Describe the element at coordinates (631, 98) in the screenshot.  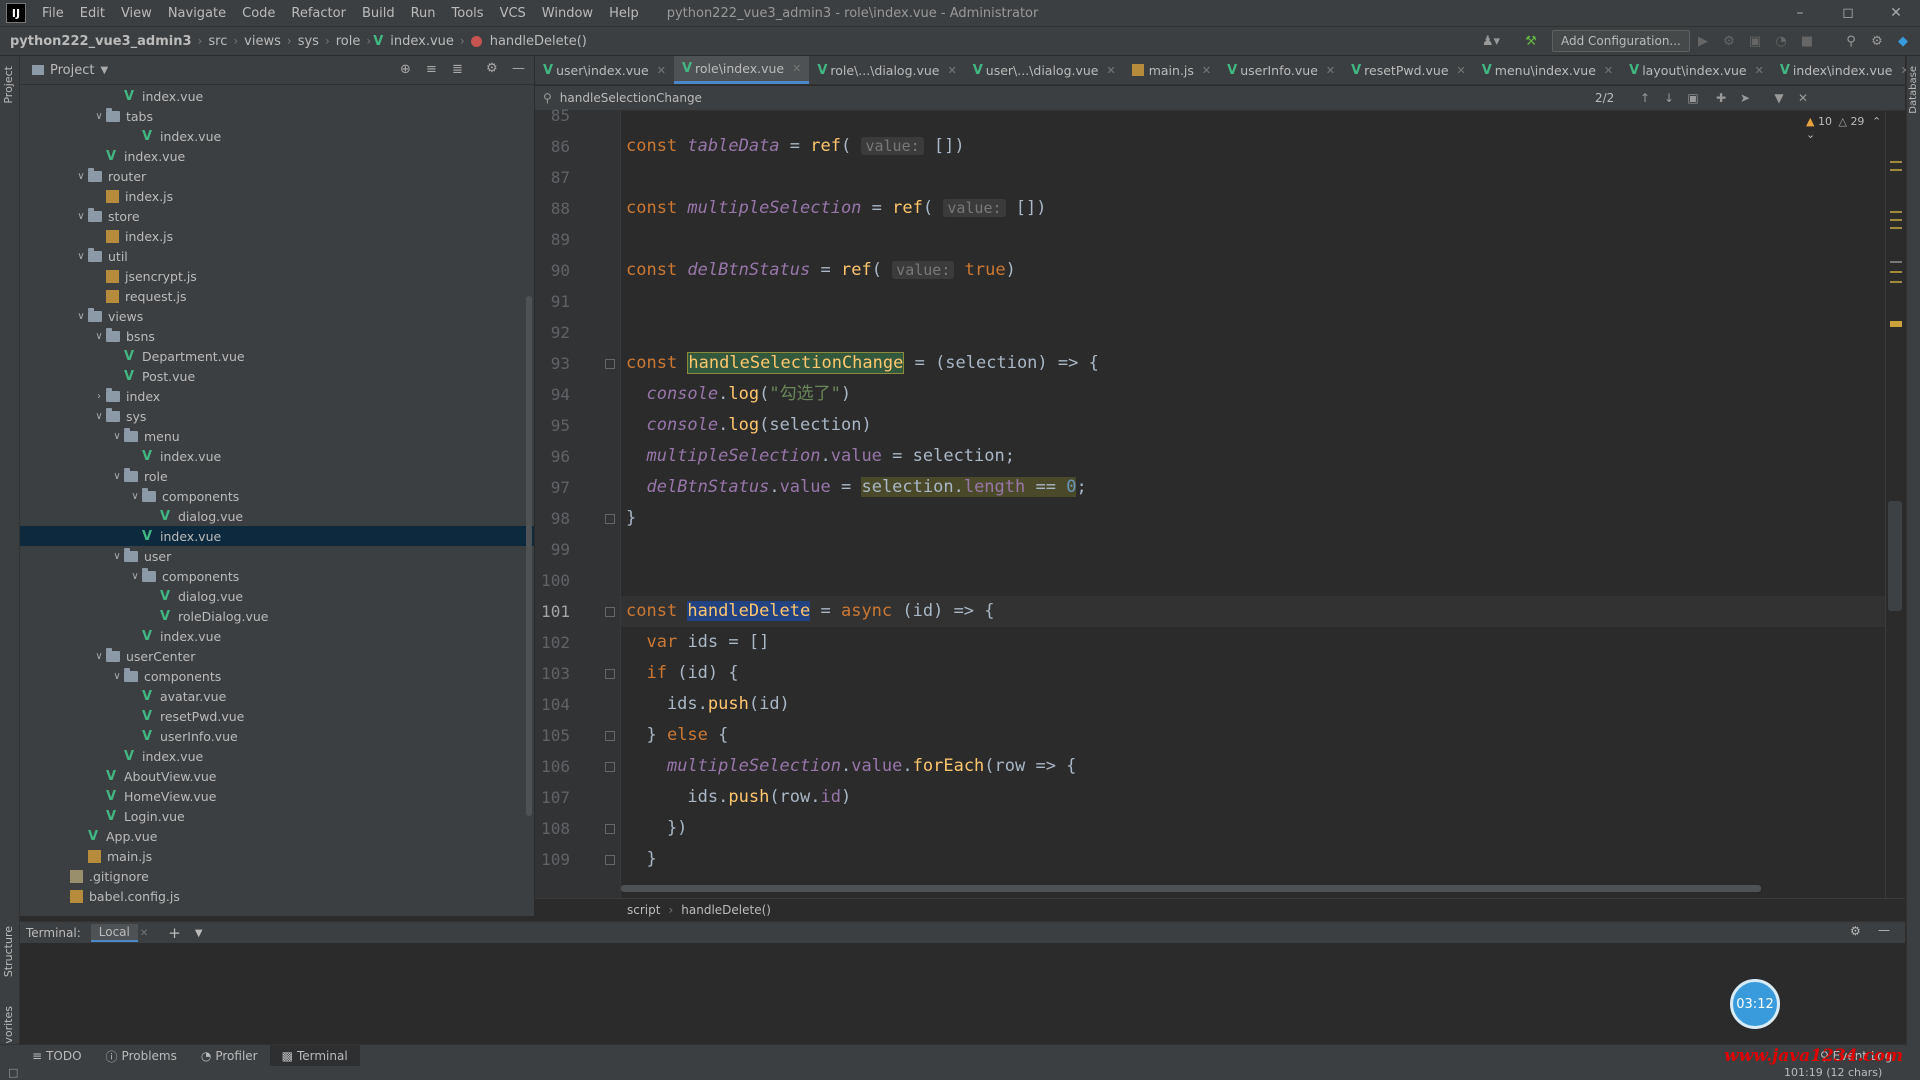
I see `search-input: handleSelectionChange` at that location.